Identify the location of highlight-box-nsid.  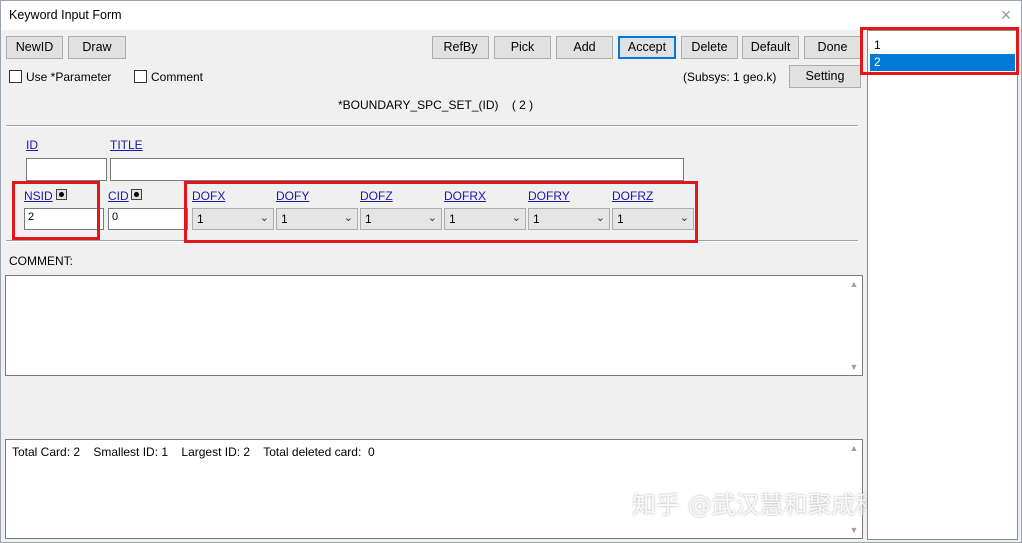
(56, 210).